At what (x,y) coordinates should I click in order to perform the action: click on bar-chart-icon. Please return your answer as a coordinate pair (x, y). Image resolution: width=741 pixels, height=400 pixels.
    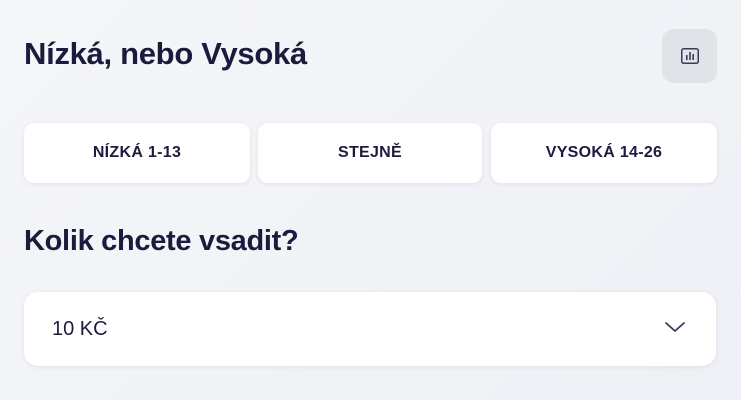
    Looking at the image, I should click on (689, 56).